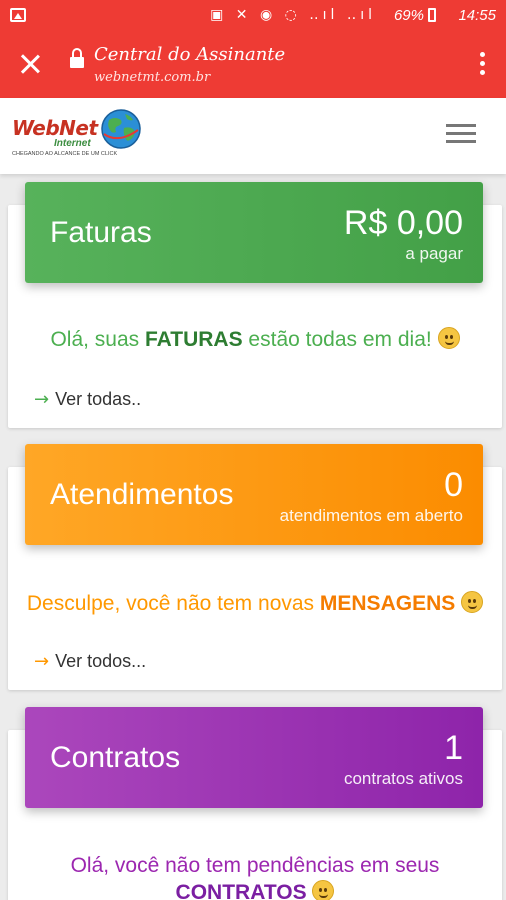  I want to click on close-icon, so click(30, 64).